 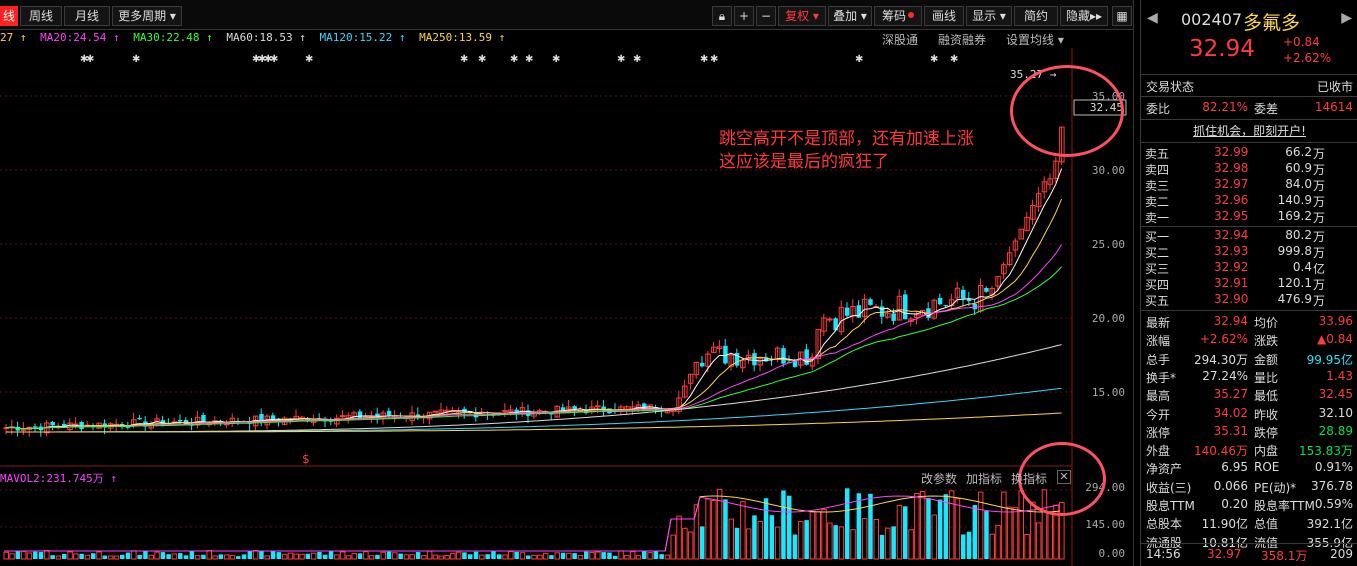 I want to click on switch-indicator-link: 换指标, so click(x=1029, y=478).